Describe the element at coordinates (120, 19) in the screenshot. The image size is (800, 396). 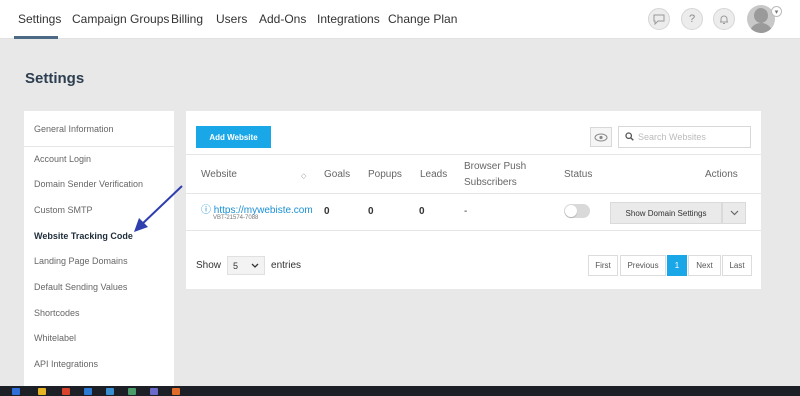
I see `tab-campaign-groups: Campaign Groups` at that location.